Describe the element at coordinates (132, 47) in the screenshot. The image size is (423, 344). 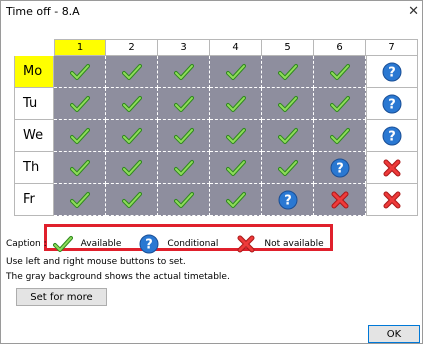
I see `column-header: 2` at that location.